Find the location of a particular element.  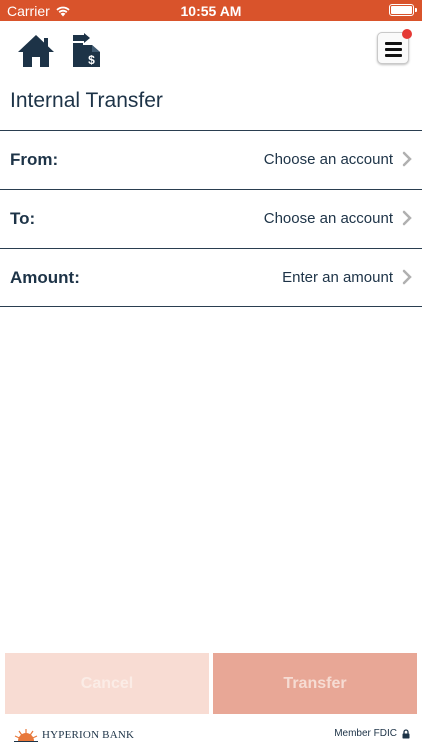

from-value: Choose an account is located at coordinates (328, 159).